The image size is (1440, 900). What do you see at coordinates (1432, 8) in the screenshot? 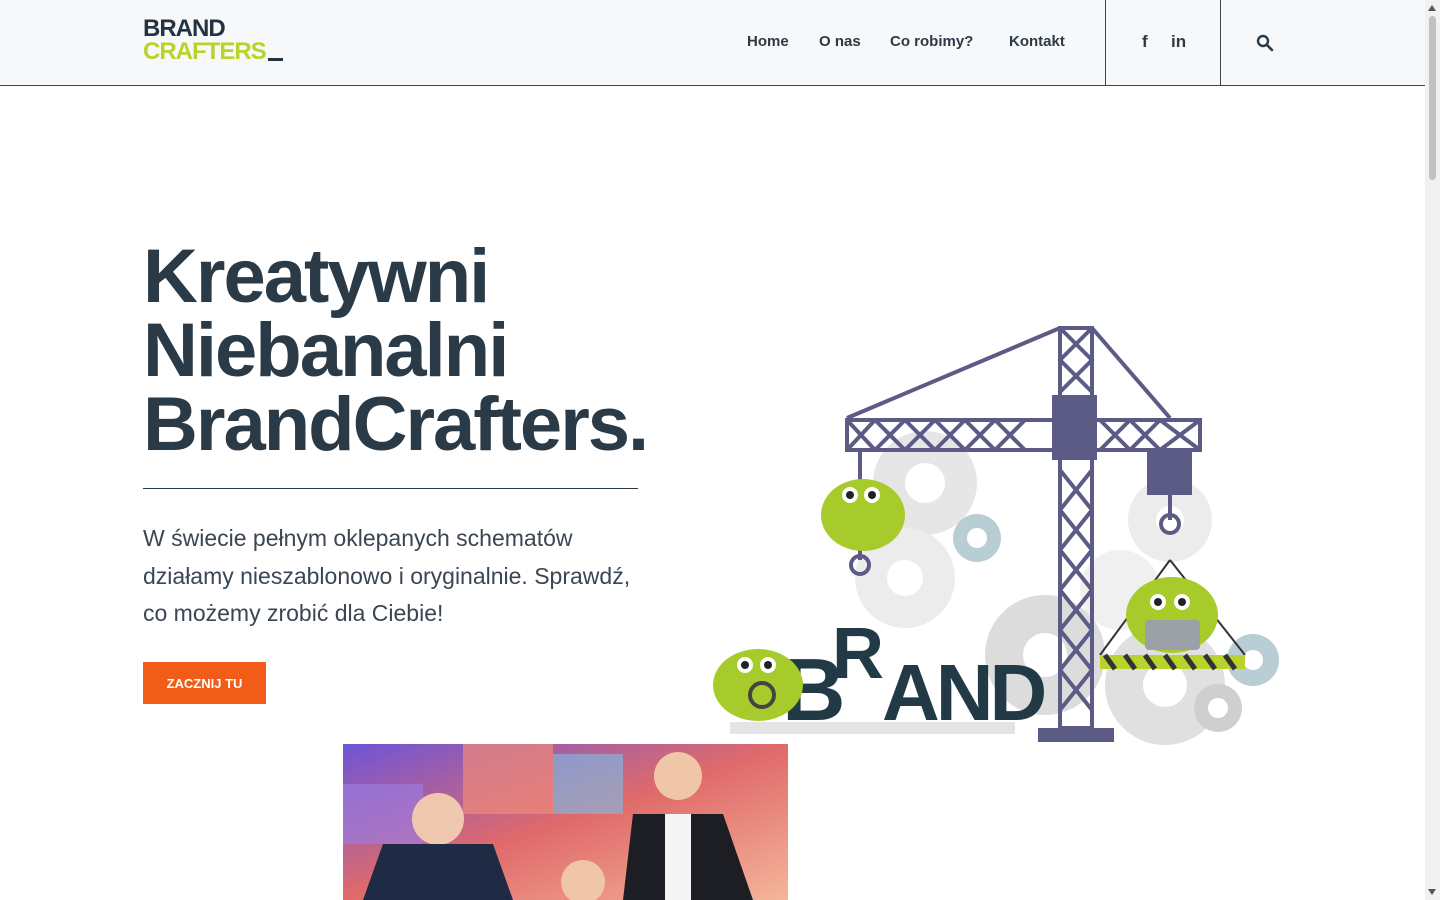
I see `scroll-up-arrow-icon` at bounding box center [1432, 8].